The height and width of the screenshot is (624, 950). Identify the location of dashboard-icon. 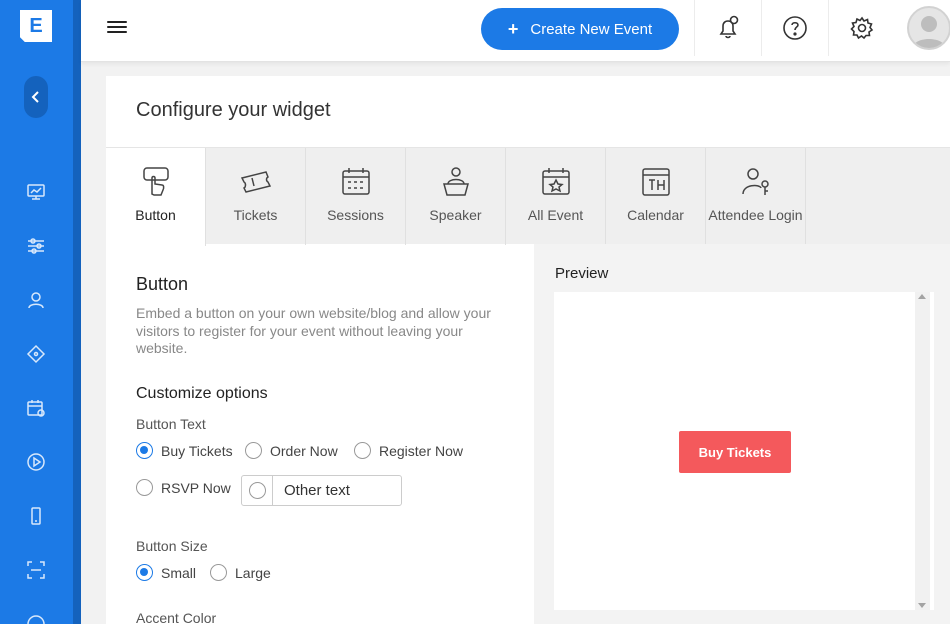
(36, 192).